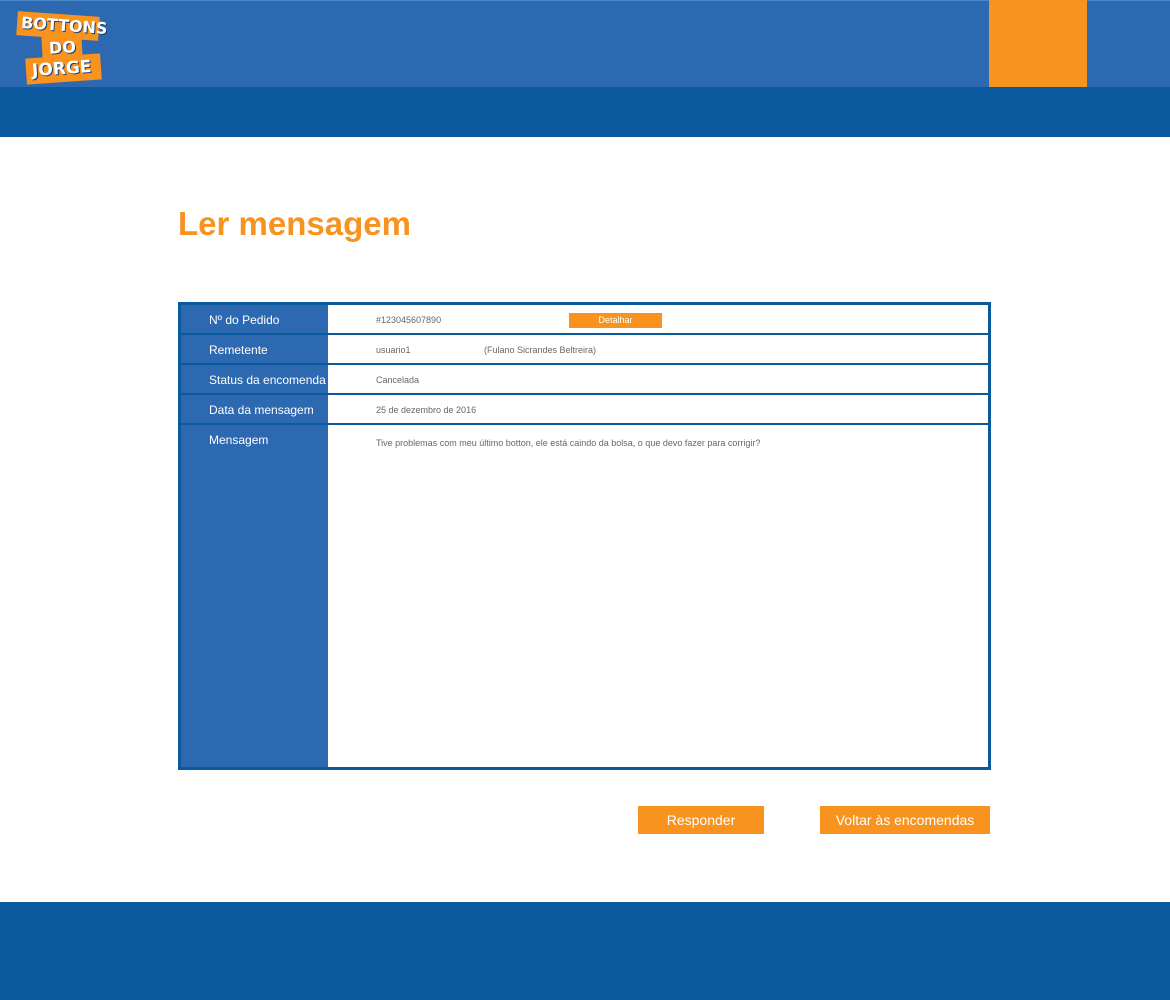 The image size is (1170, 1000). What do you see at coordinates (398, 380) in the screenshot?
I see `order-status-value: Cancelada` at bounding box center [398, 380].